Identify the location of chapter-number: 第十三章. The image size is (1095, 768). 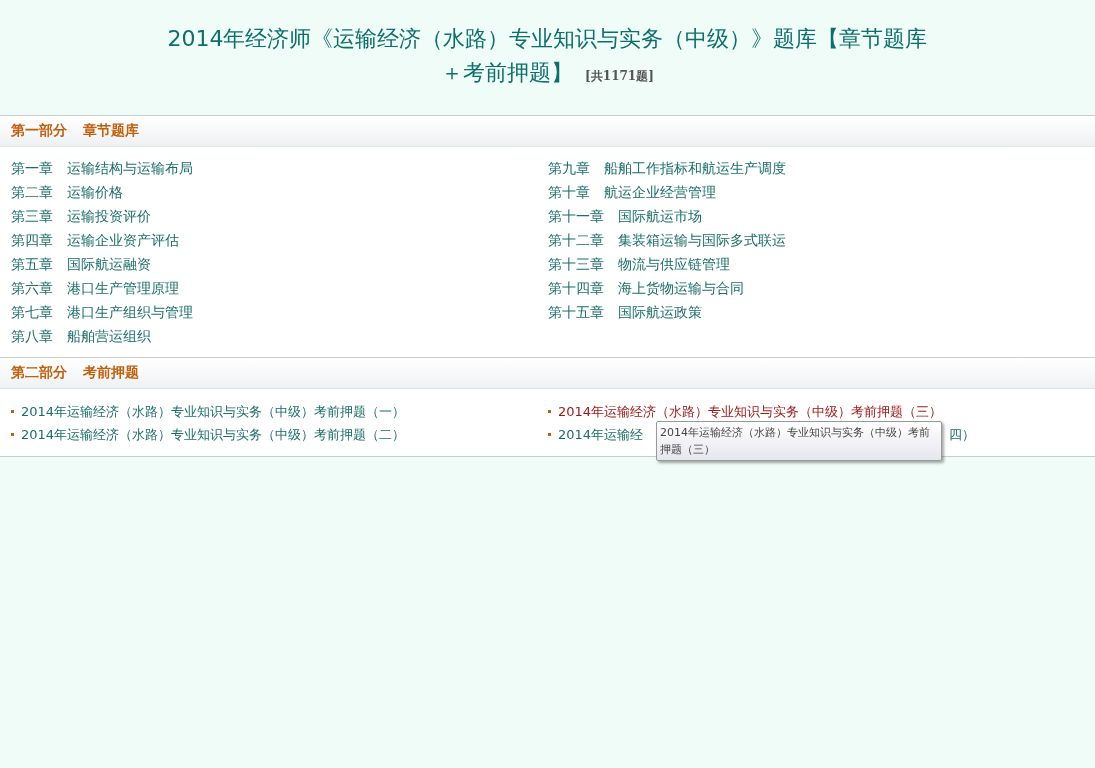
(576, 265).